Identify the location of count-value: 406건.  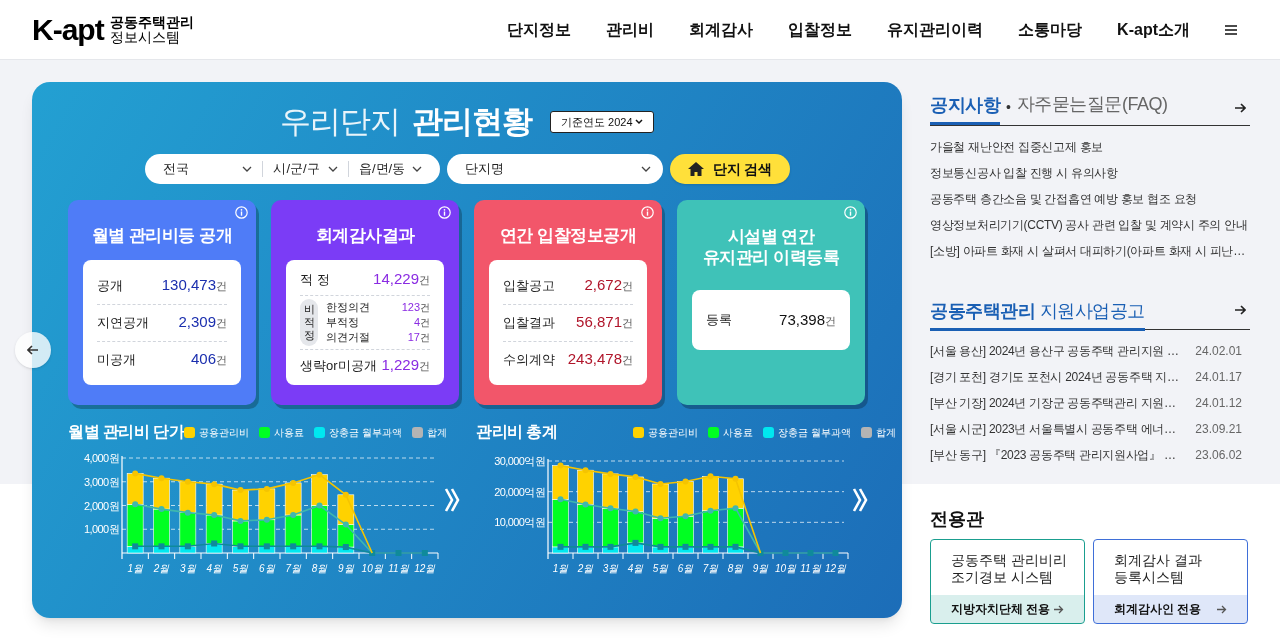
(208, 359).